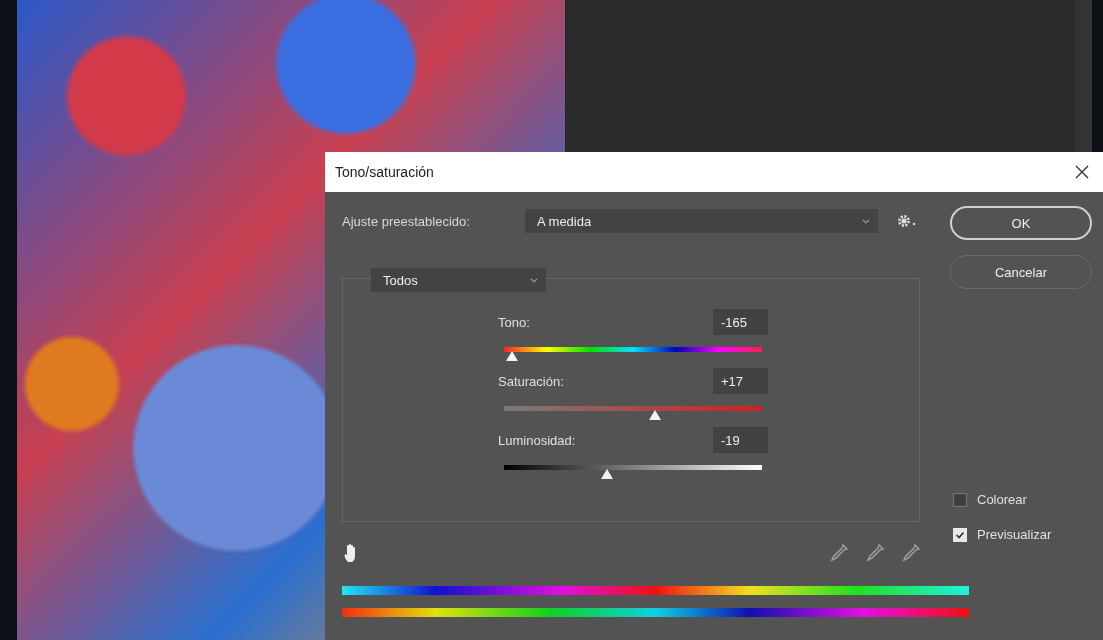 The height and width of the screenshot is (640, 1103). Describe the element at coordinates (740, 440) in the screenshot. I see `value-field: -19` at that location.